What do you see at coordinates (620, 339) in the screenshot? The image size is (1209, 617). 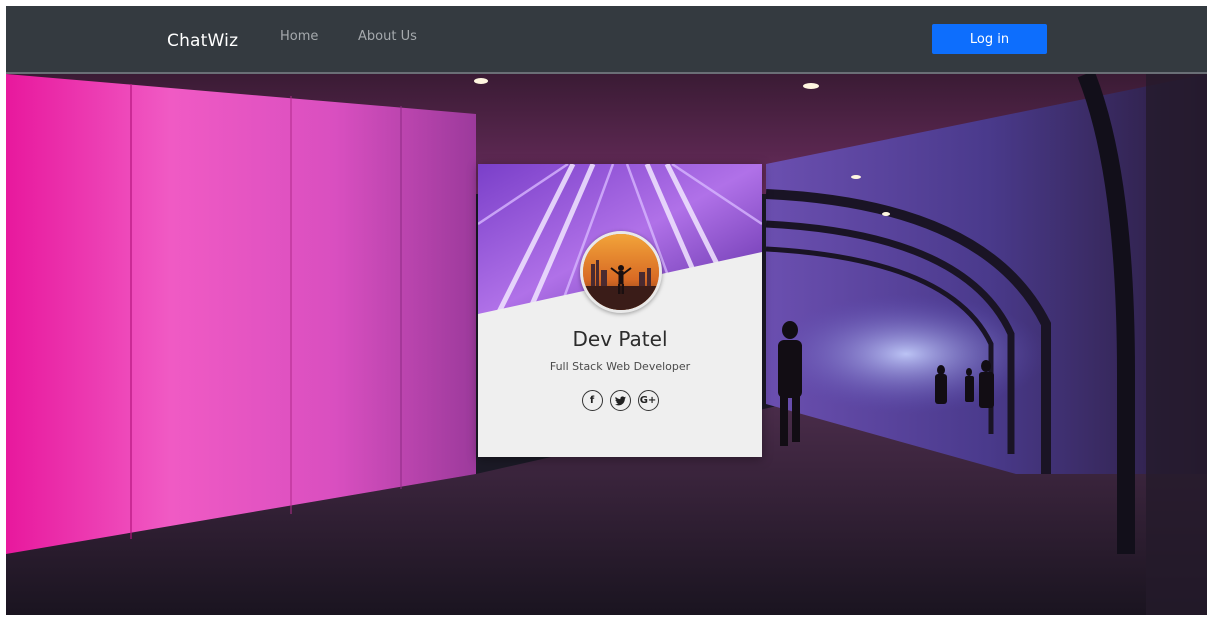 I see `profile-name: Dev Patel` at bounding box center [620, 339].